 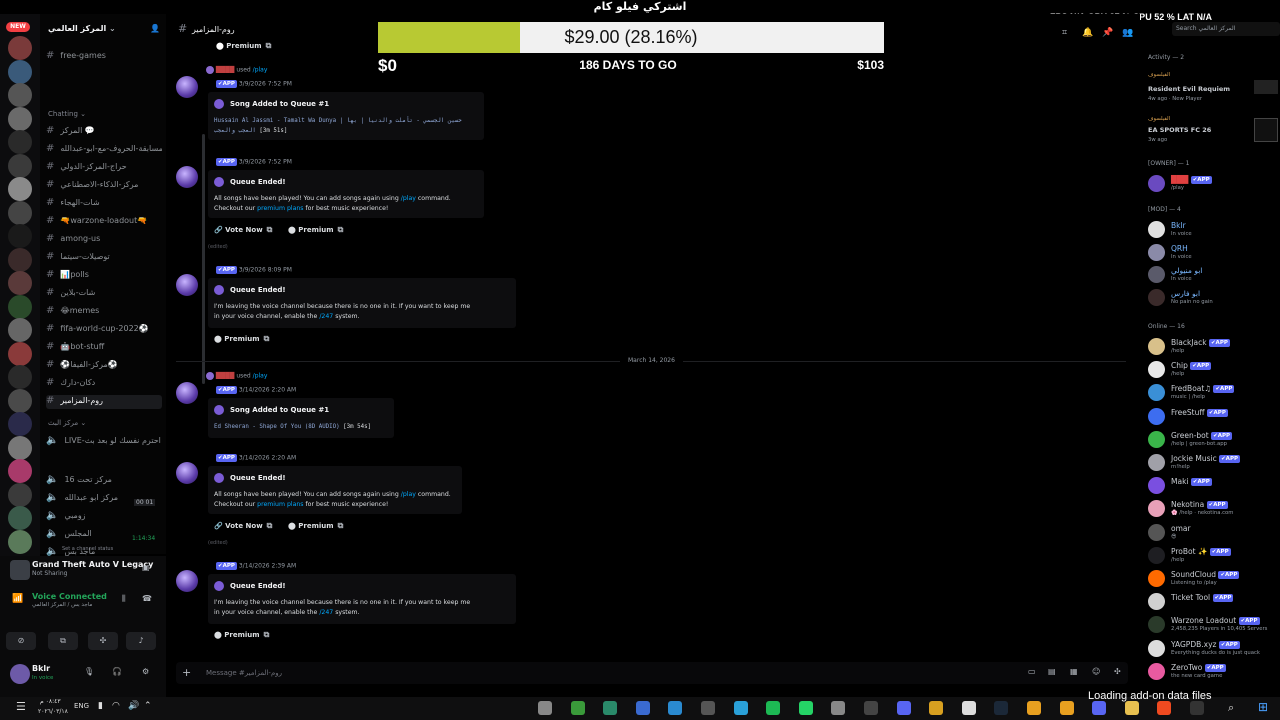 I want to click on widgets-icon: ☰, so click(x=21, y=706).